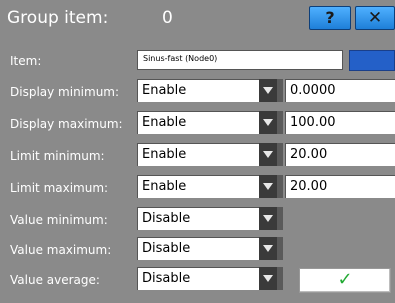  Describe the element at coordinates (66, 124) in the screenshot. I see `display-maximum-label: Display maximum:` at that location.